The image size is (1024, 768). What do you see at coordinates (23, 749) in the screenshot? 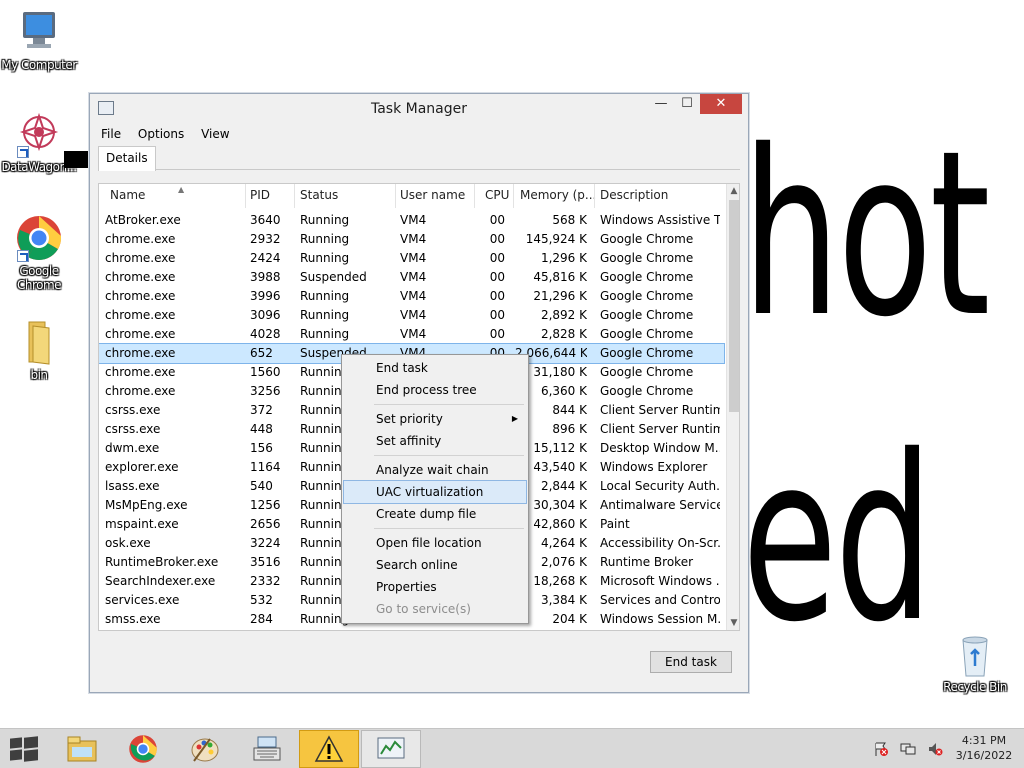
I see `start-button` at bounding box center [23, 749].